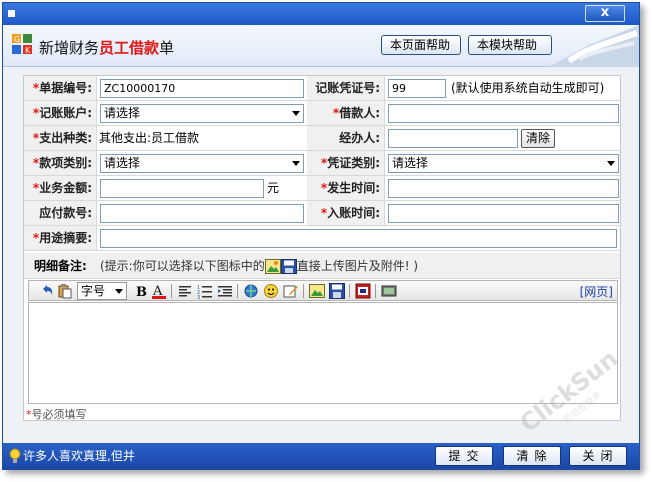  What do you see at coordinates (538, 138) in the screenshot?
I see `handler-clear-button: 清除` at bounding box center [538, 138].